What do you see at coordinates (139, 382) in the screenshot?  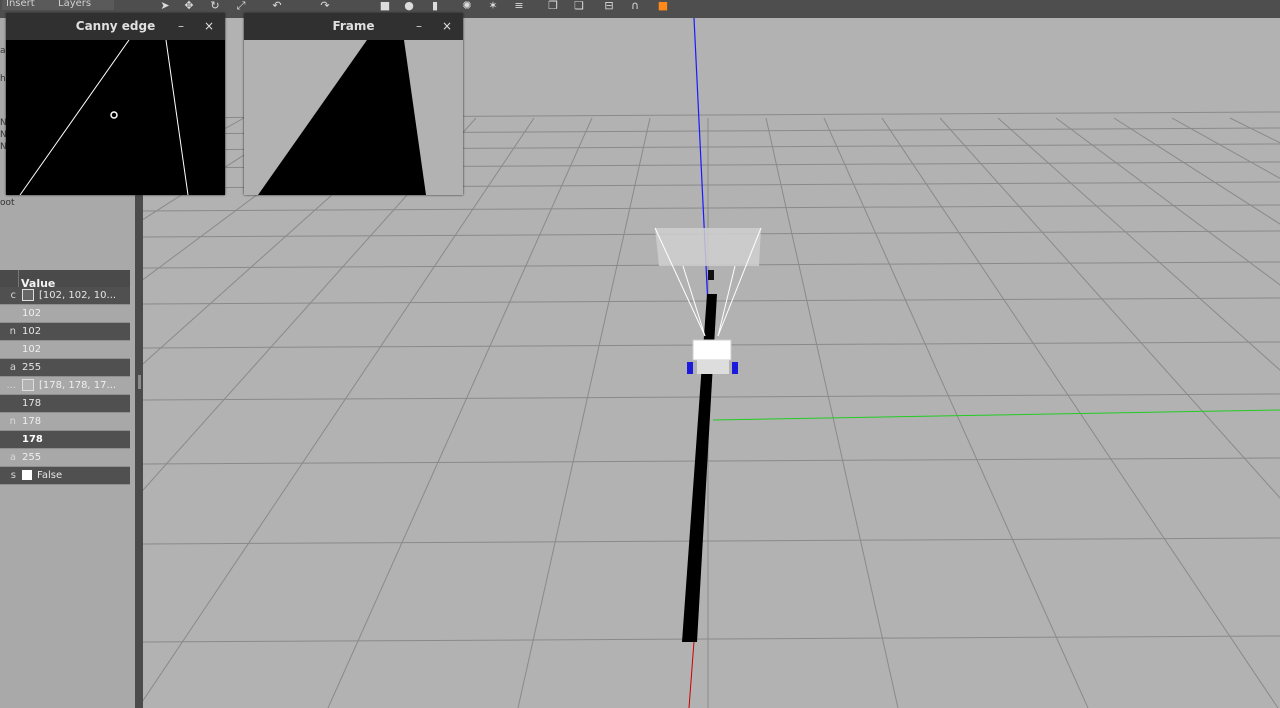 I see `splitter-grip` at bounding box center [139, 382].